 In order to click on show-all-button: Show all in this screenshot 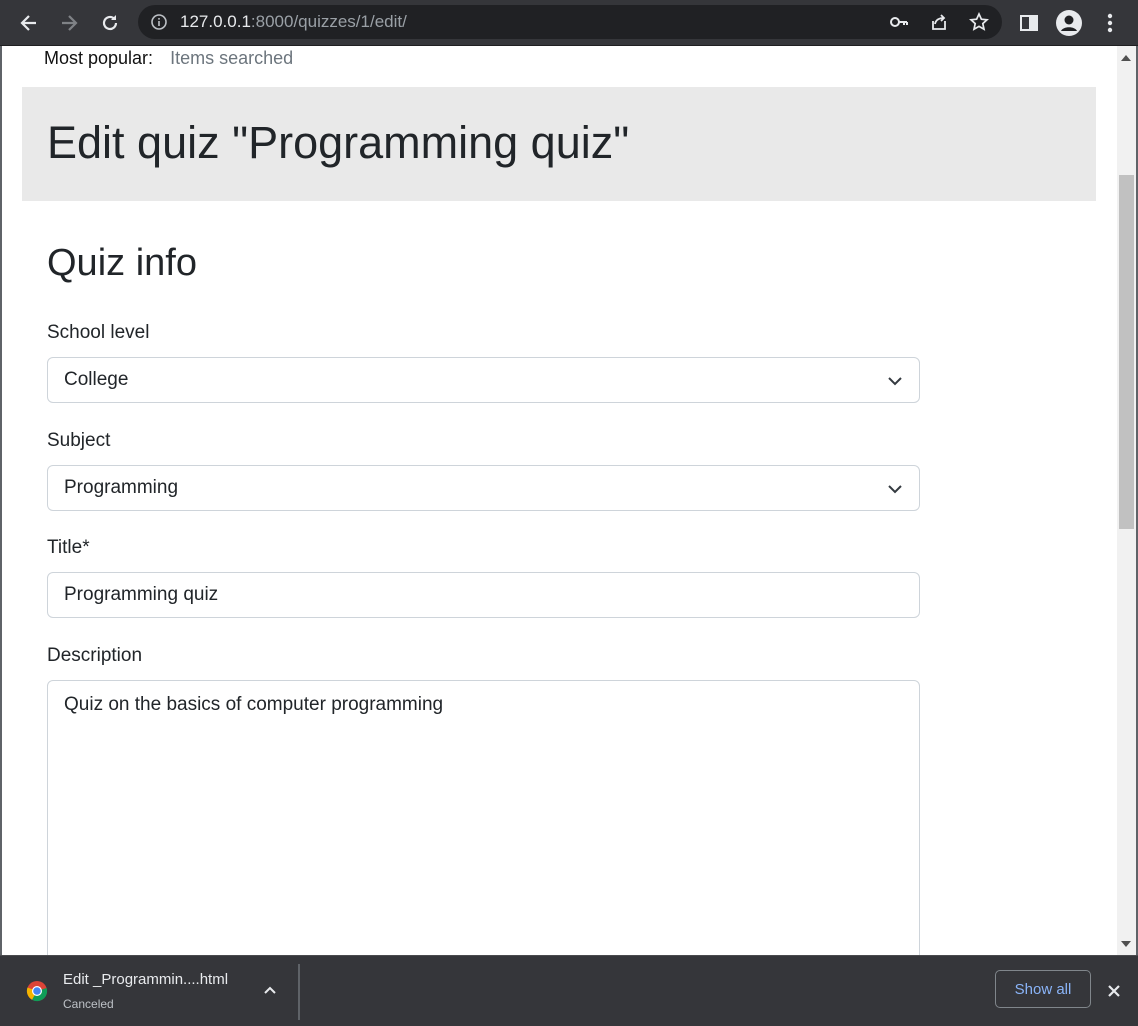, I will do `click(1043, 989)`.